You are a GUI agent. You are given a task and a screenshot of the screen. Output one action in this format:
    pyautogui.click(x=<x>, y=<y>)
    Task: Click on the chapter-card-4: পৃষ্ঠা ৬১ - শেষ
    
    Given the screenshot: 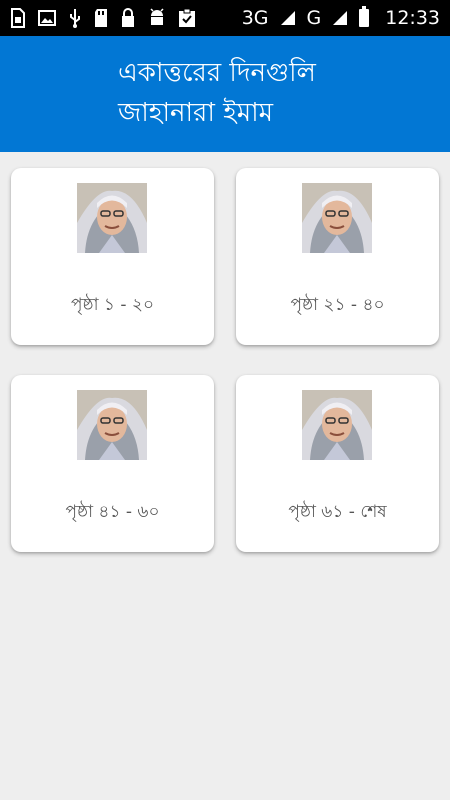 What is the action you would take?
    pyautogui.click(x=337, y=463)
    